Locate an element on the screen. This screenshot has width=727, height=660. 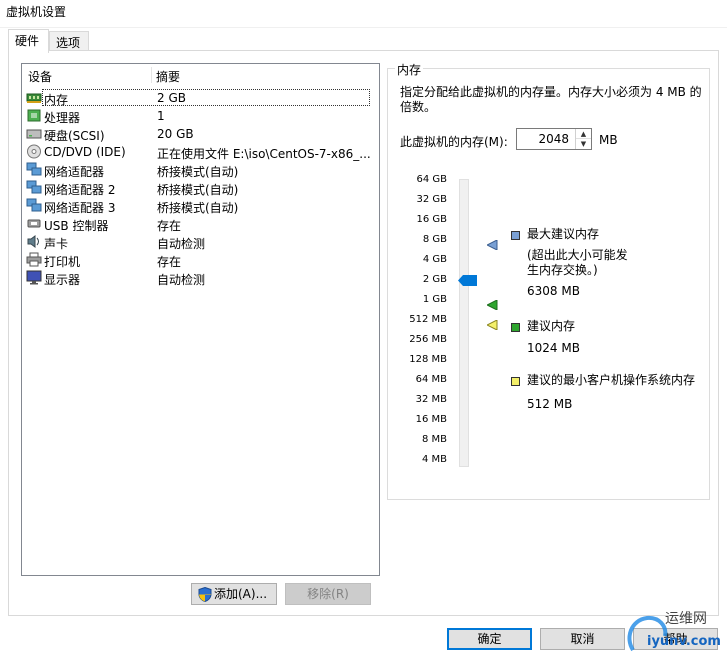
device-name: CD/DVD (IDE) is located at coordinates (85, 152).